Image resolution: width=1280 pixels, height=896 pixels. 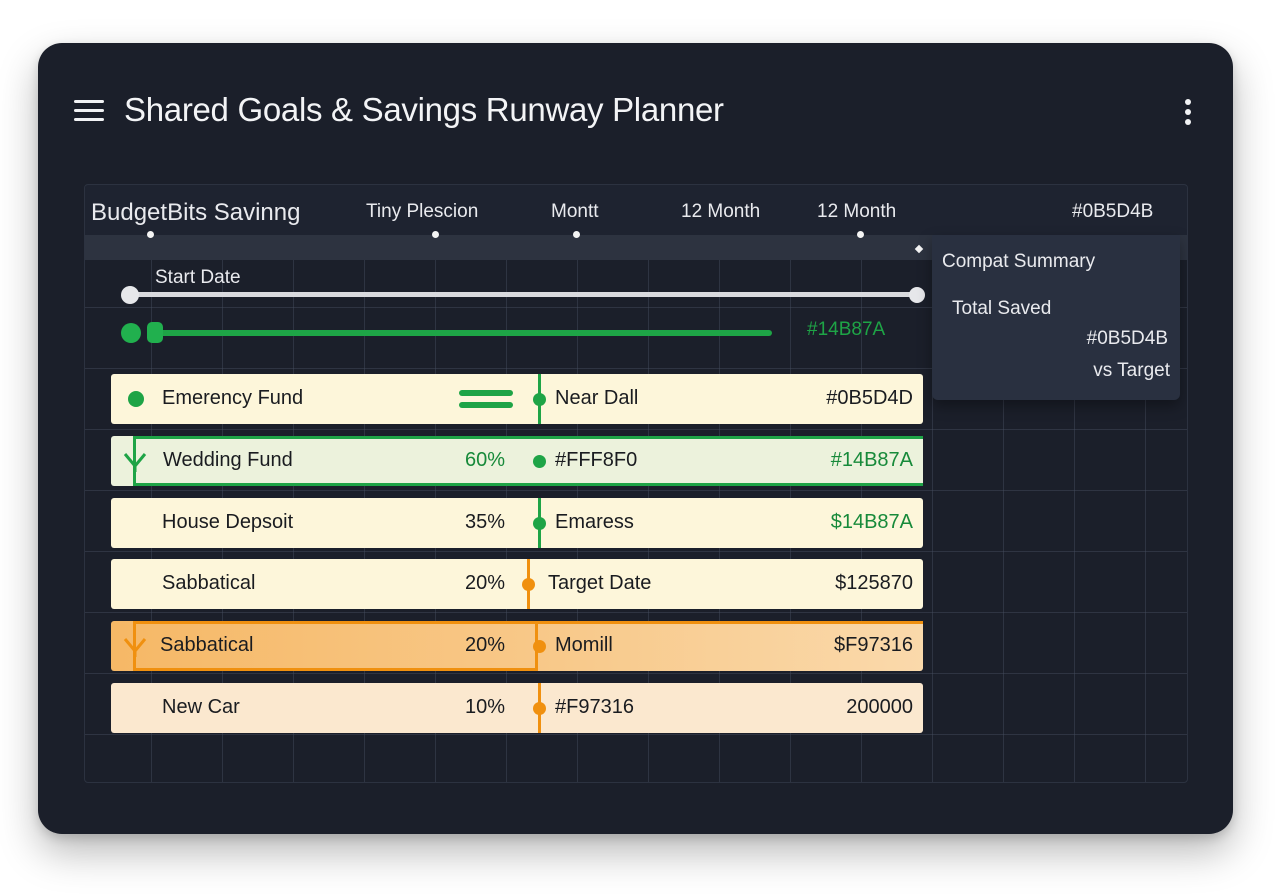 I want to click on start-date-handle, so click(x=130, y=295).